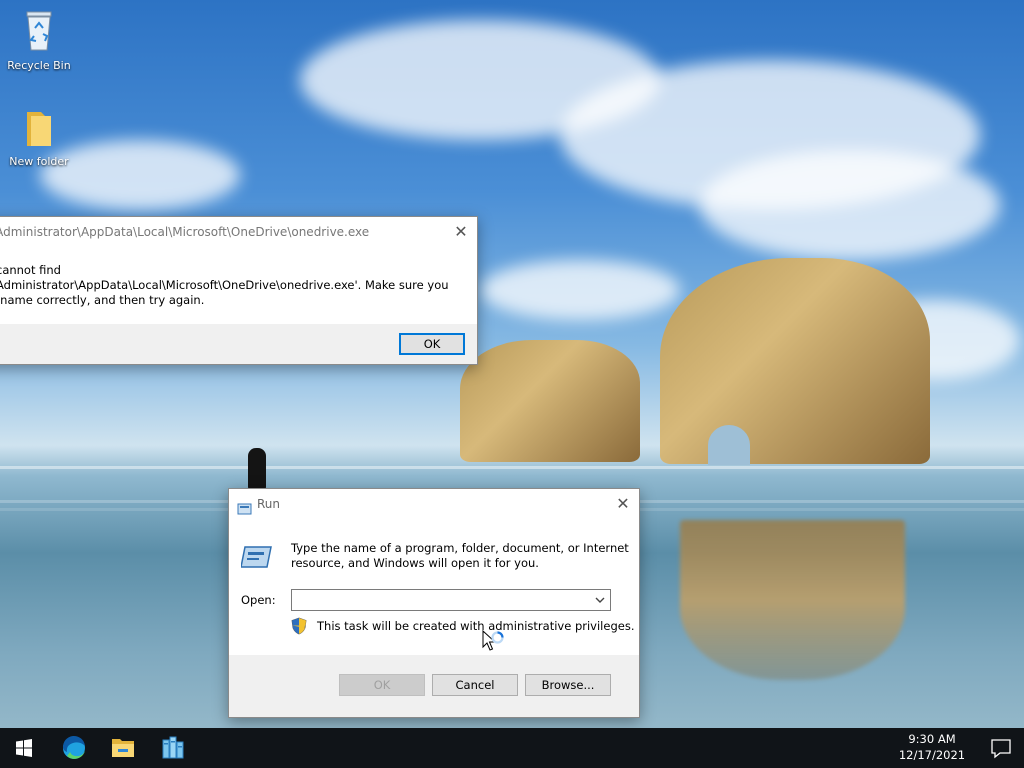 This screenshot has height=768, width=1024. I want to click on error-message-line-1: Windows cannot find, so click(30, 270).